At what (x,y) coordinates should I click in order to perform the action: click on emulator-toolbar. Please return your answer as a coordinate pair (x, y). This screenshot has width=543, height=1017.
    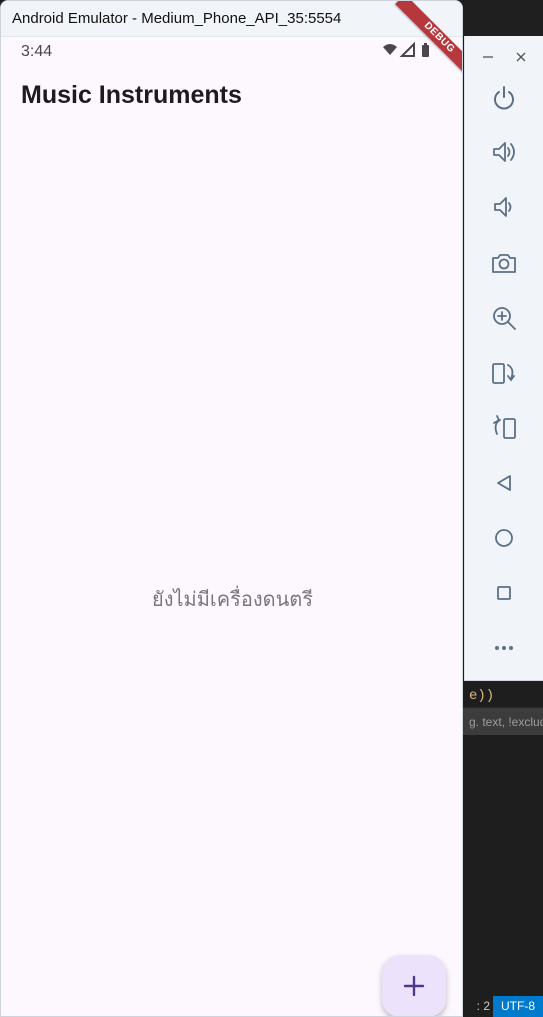
    Looking at the image, I should click on (503, 358).